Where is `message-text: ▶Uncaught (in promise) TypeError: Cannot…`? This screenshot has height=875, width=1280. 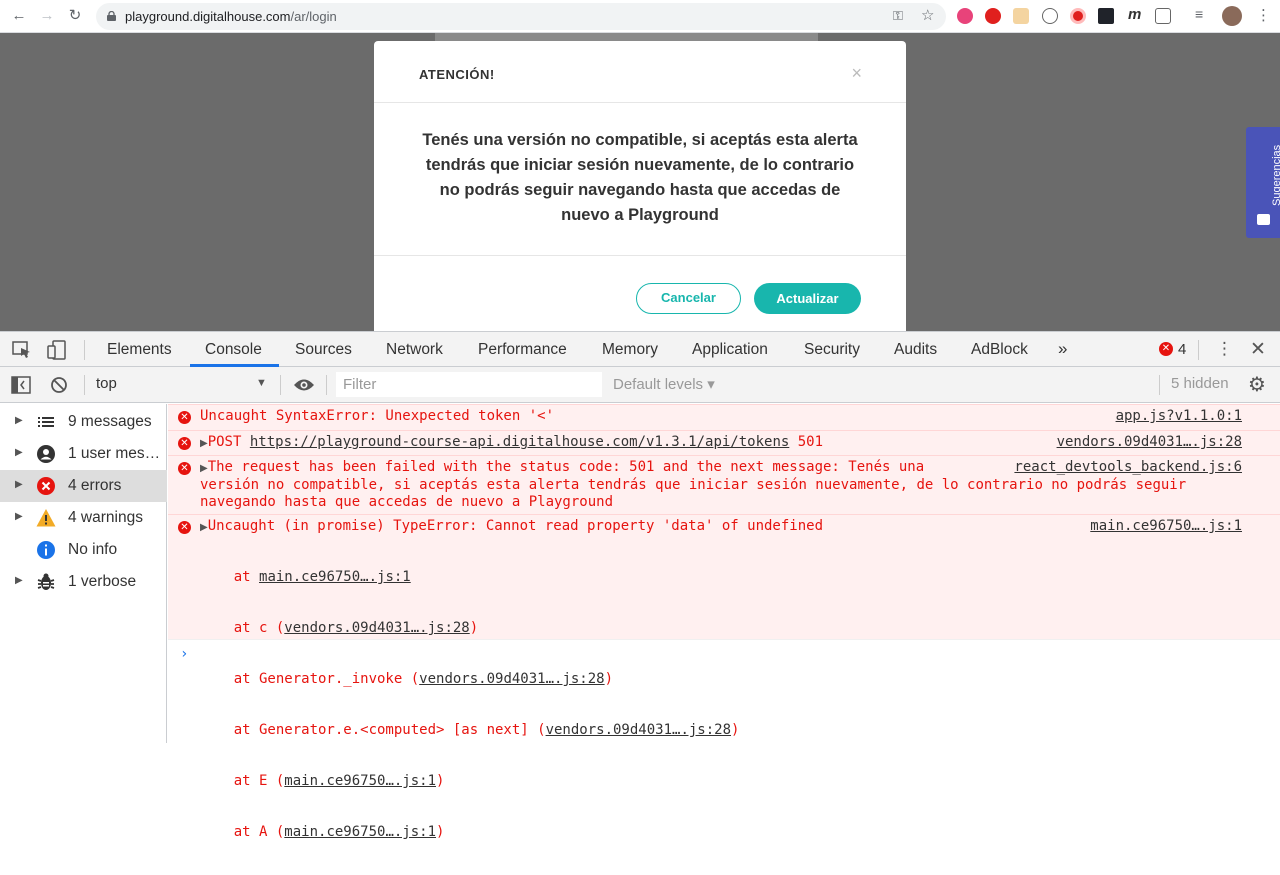
message-text: ▶Uncaught (in promise) TypeError: Cannot… is located at coordinates (511, 526).